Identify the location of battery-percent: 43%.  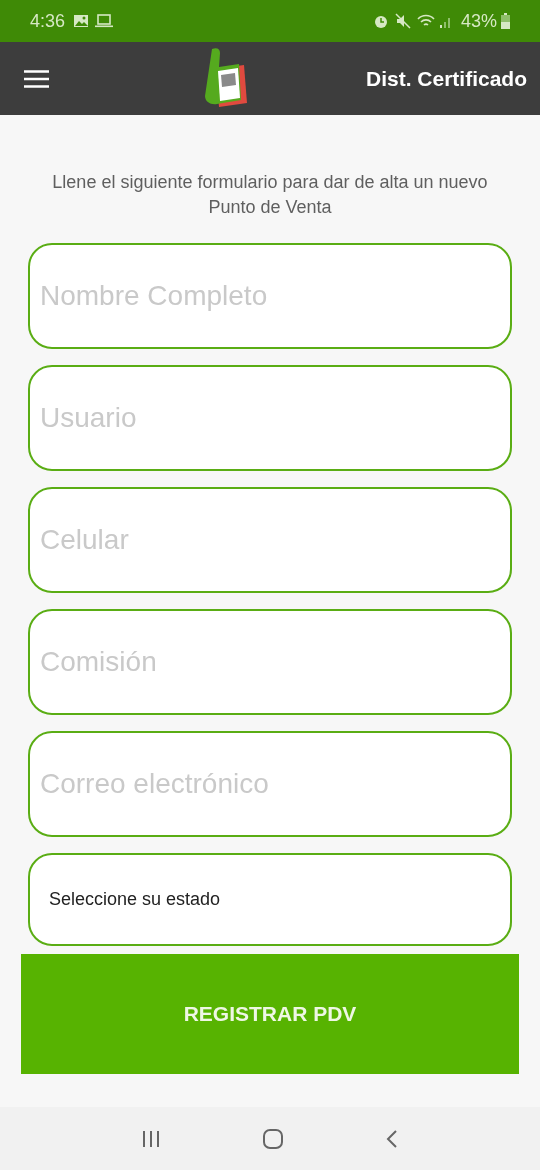
(478, 21).